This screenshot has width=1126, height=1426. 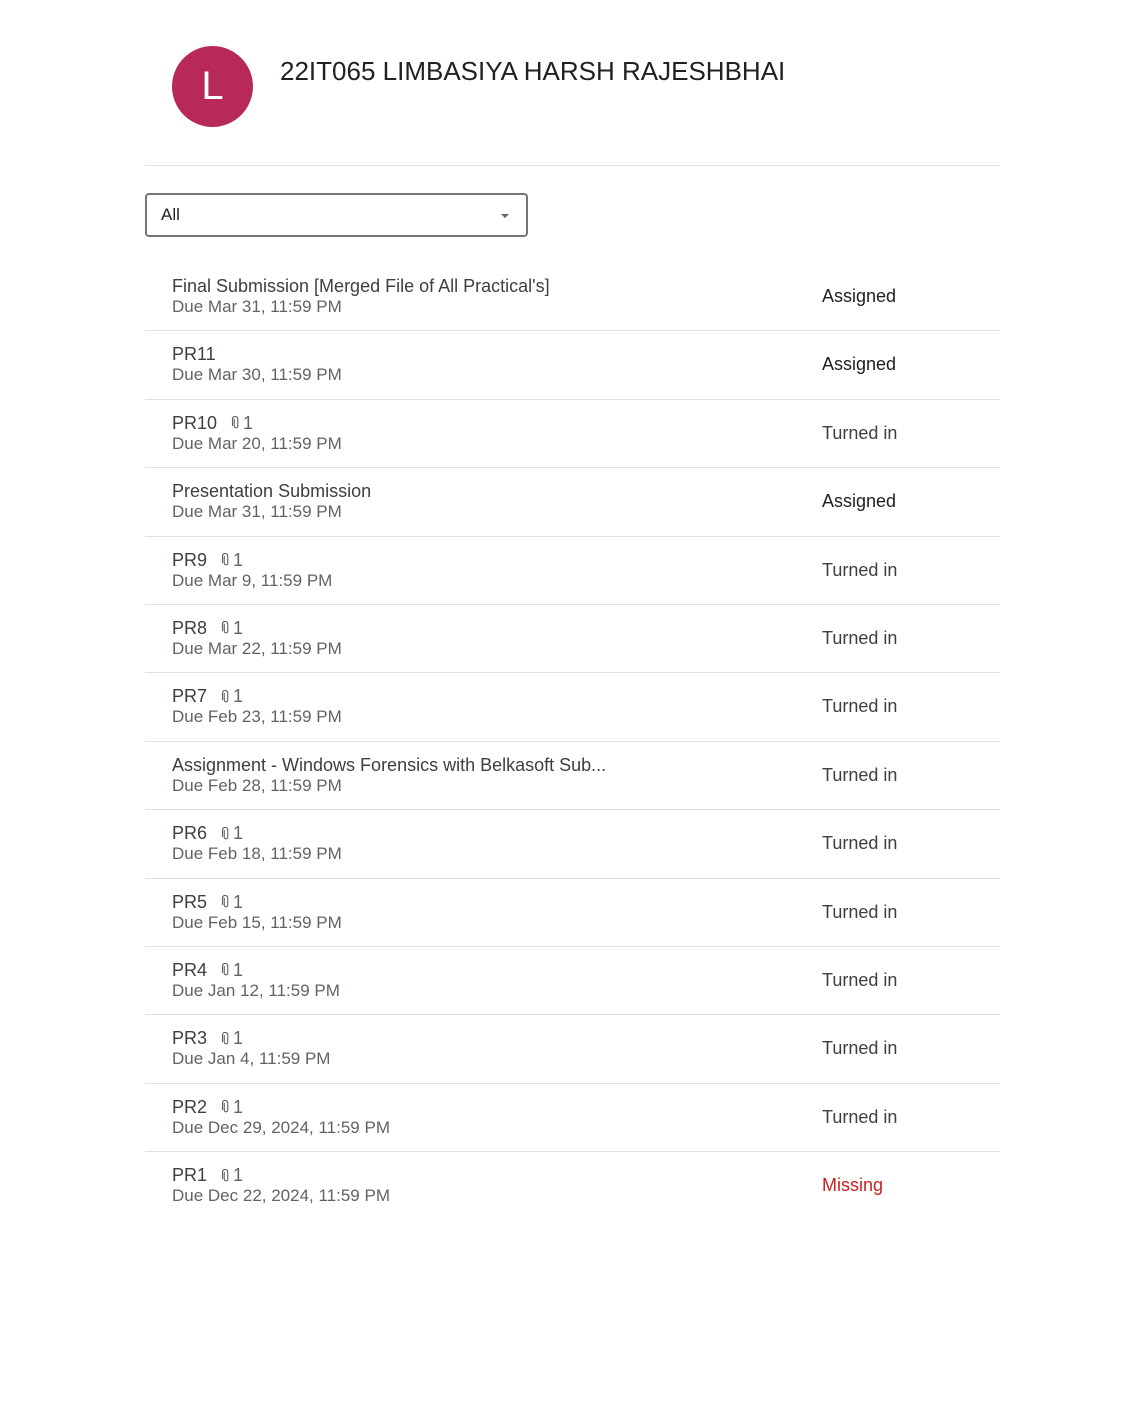 I want to click on assignment-due-date: Due Mar 30, 11:59 PM, so click(x=257, y=375).